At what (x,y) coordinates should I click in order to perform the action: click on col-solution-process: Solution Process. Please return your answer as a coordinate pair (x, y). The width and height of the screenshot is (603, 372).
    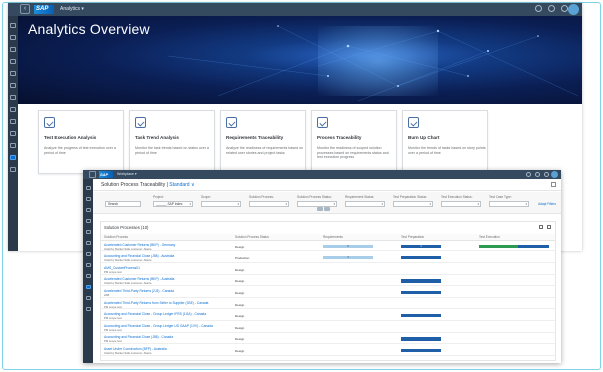
    Looking at the image, I should click on (116, 237).